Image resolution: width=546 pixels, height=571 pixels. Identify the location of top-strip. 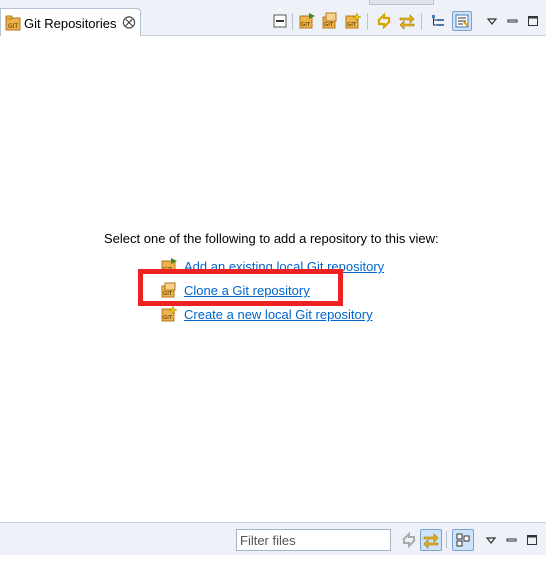
(401, 2).